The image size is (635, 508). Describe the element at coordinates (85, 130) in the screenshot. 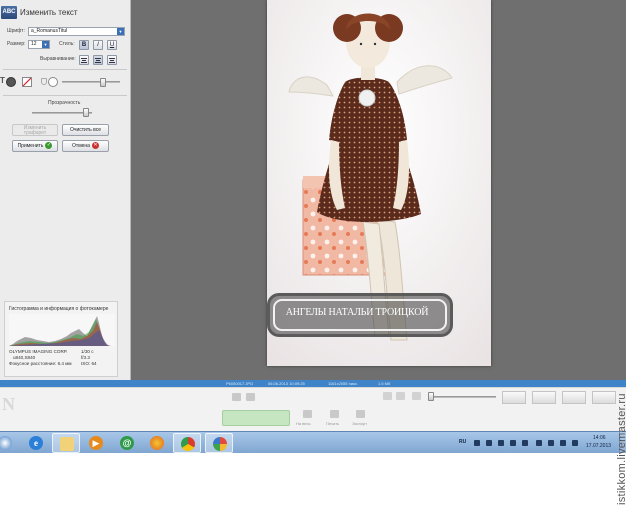

I see `clear-all-button: Очистить все` at that location.